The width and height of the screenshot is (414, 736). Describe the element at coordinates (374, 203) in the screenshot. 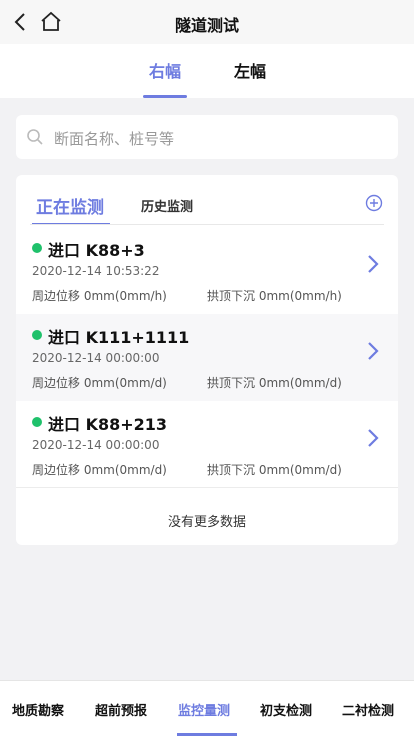

I see `plus-circle-icon` at that location.